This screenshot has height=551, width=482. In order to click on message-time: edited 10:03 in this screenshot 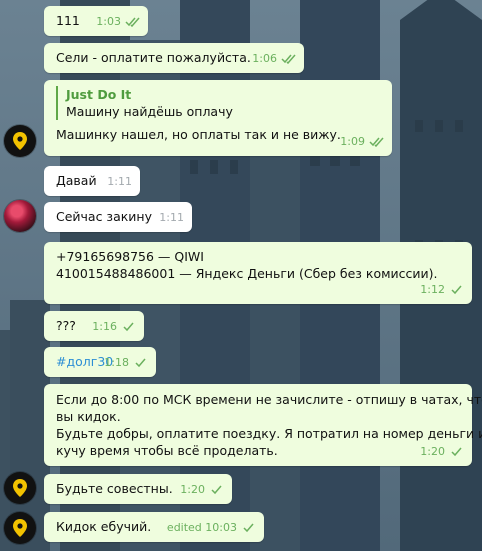, I will do `click(201, 527)`.